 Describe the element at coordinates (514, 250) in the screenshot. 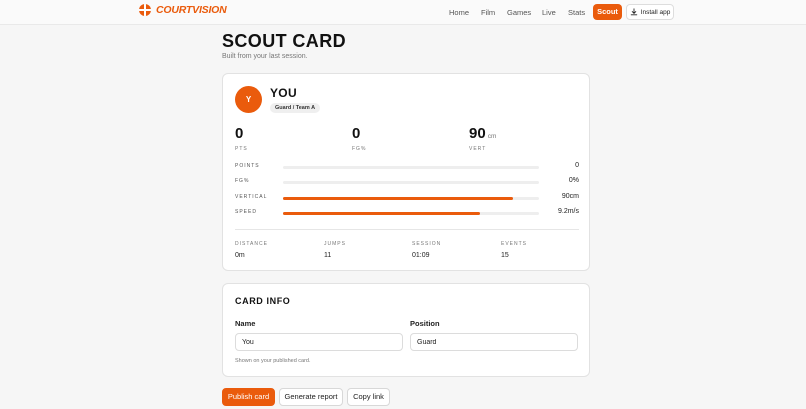

I see `session-stat-events: EVENTS 15` at that location.